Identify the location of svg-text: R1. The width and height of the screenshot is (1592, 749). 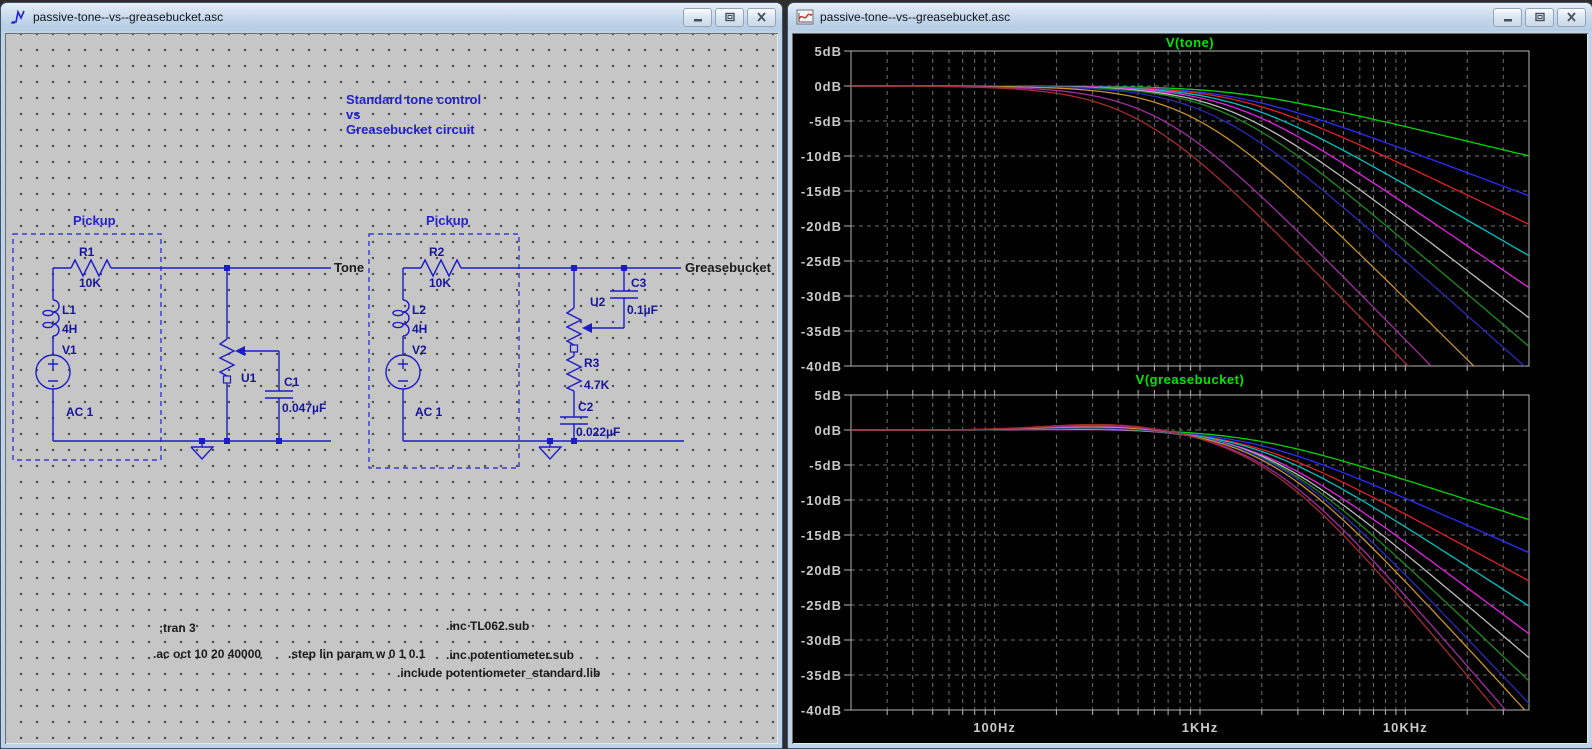
(87, 252).